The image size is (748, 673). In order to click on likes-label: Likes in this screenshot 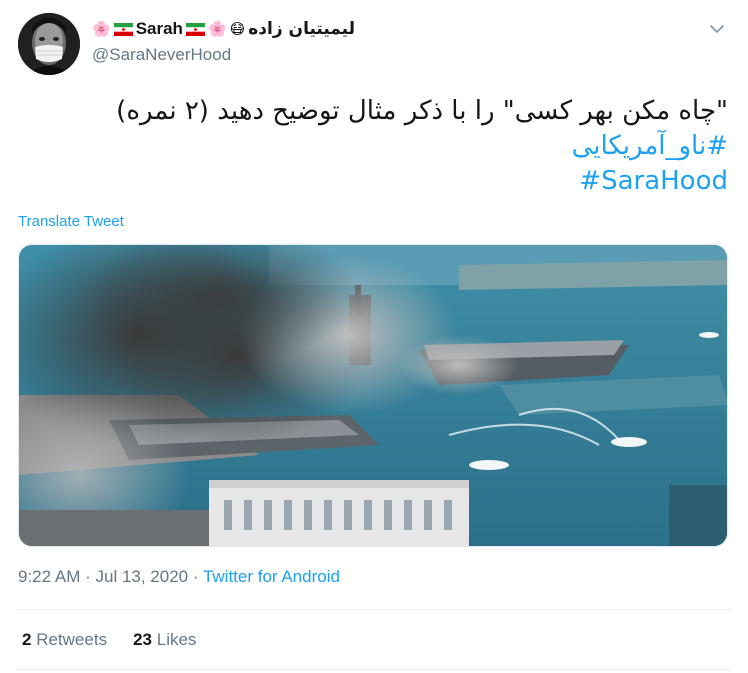, I will do `click(176, 639)`.